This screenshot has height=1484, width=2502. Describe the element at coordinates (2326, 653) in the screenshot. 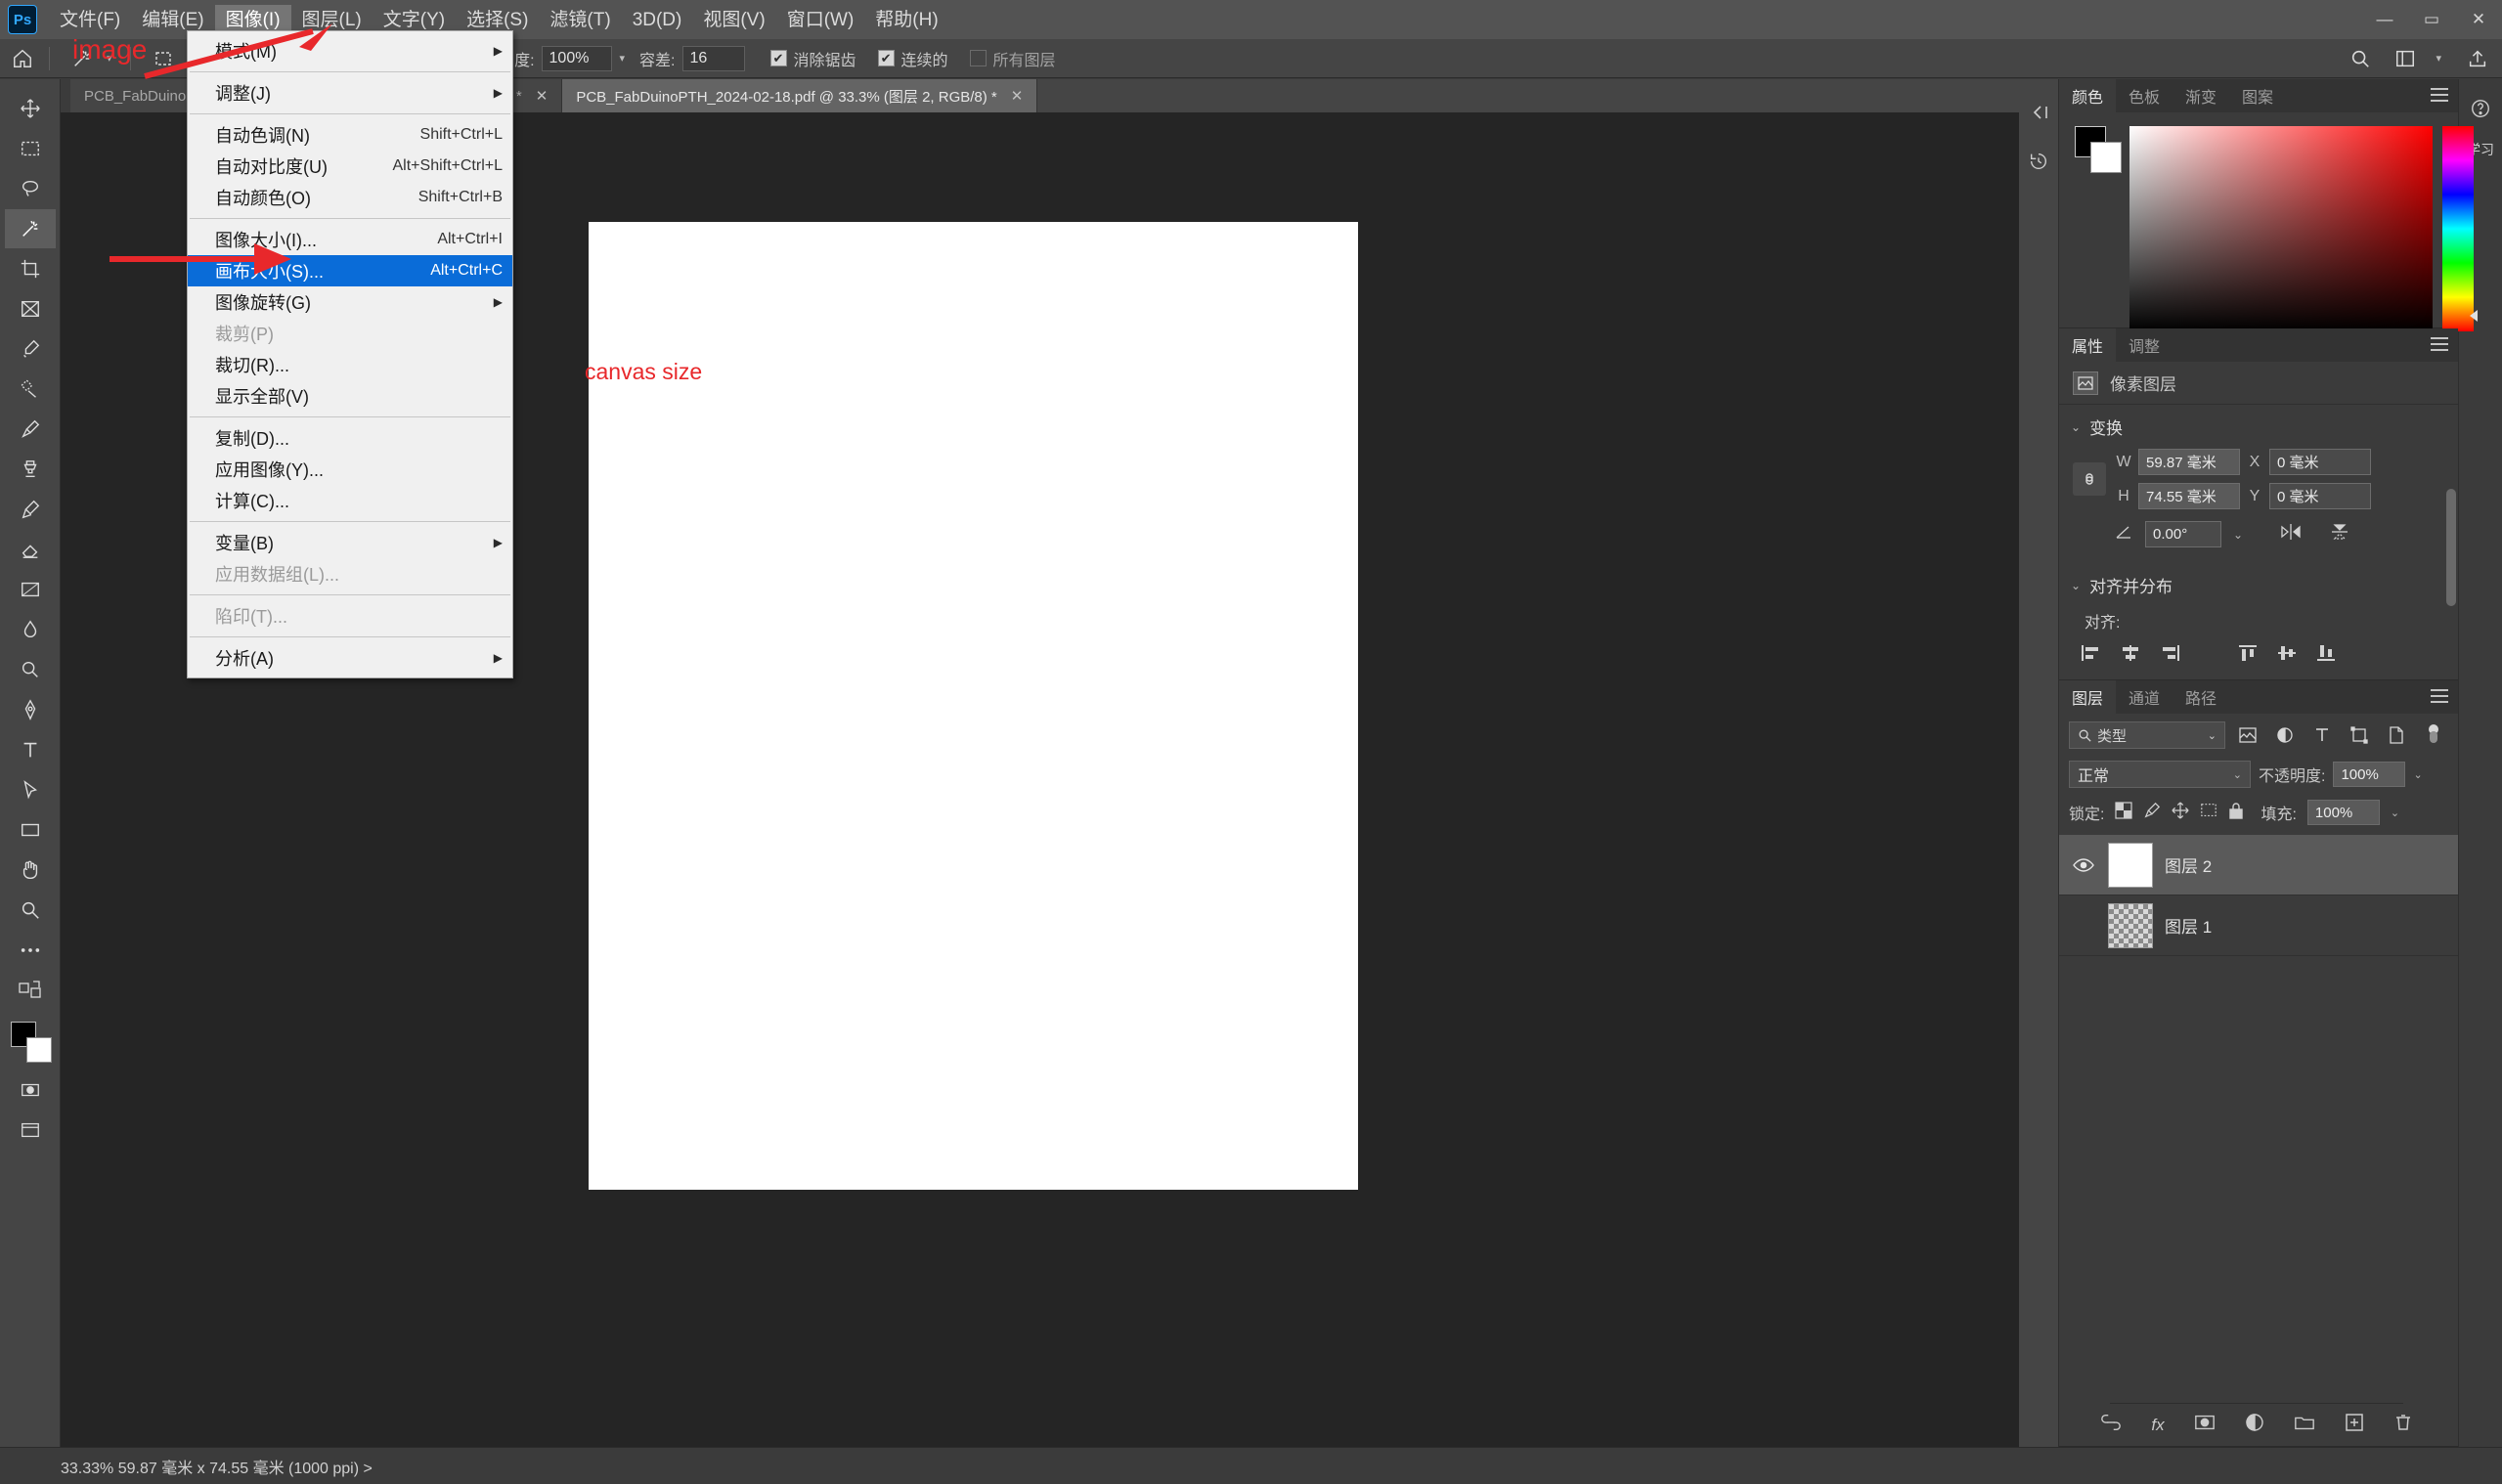

I see `align-bottom-icon` at that location.